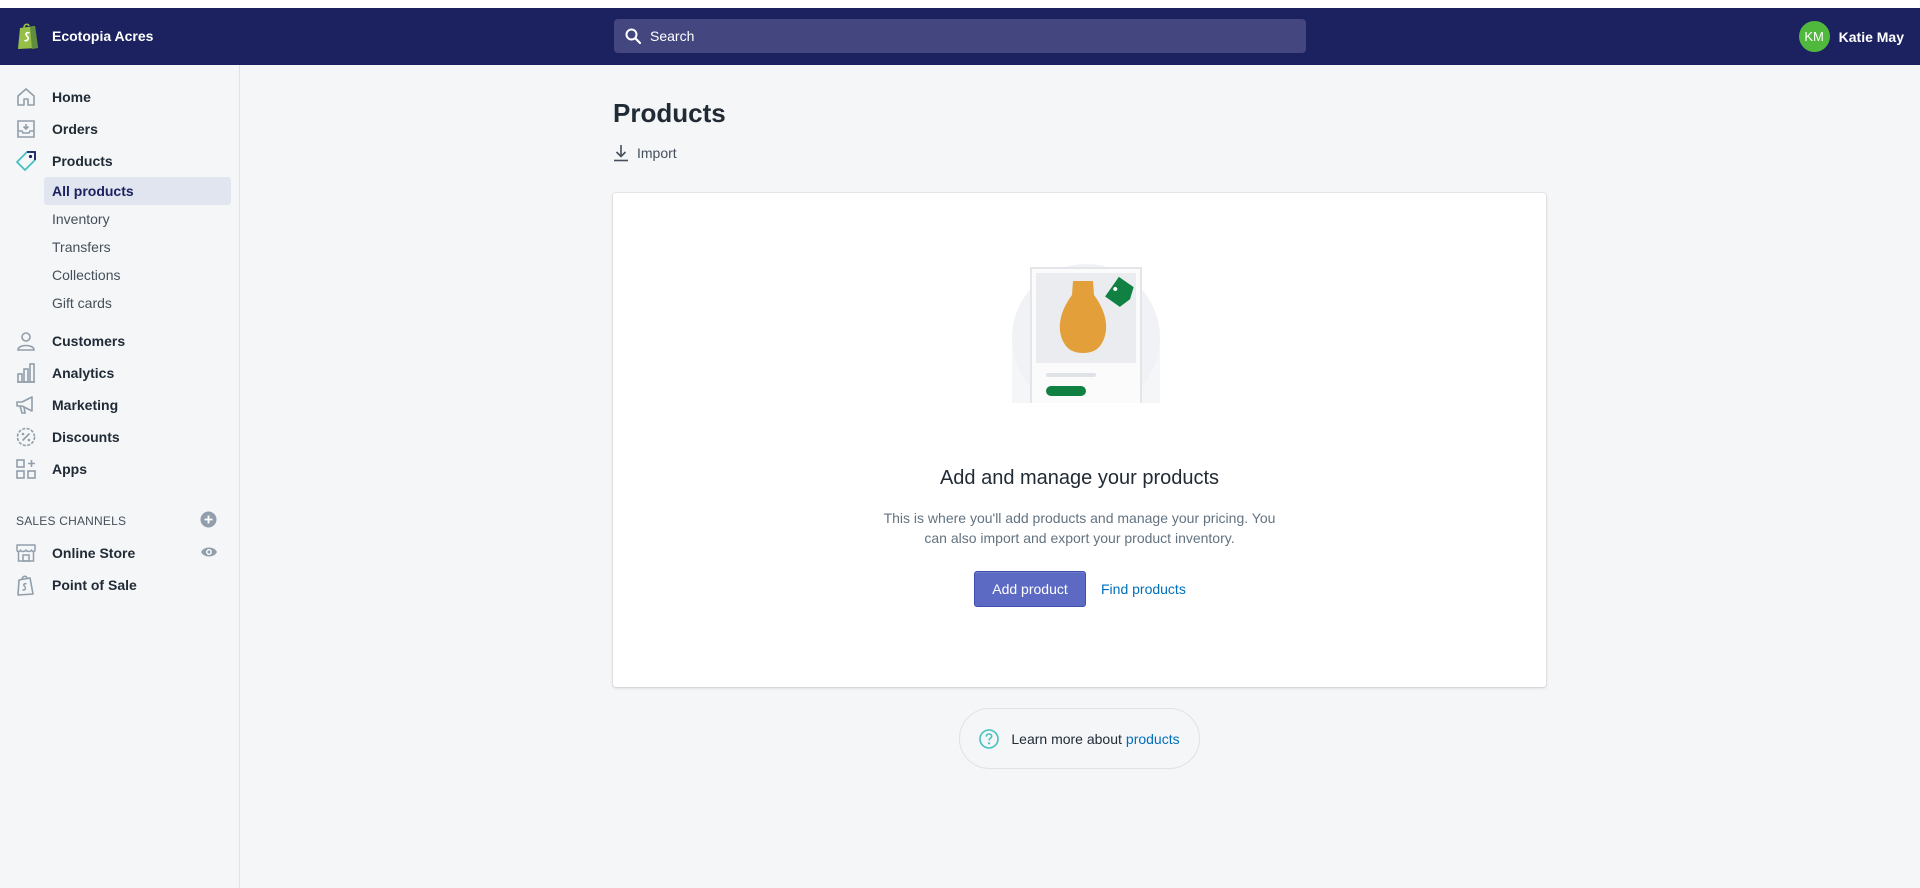 The height and width of the screenshot is (888, 1920). What do you see at coordinates (85, 405) in the screenshot?
I see `sidebar-item-label: Marketing` at bounding box center [85, 405].